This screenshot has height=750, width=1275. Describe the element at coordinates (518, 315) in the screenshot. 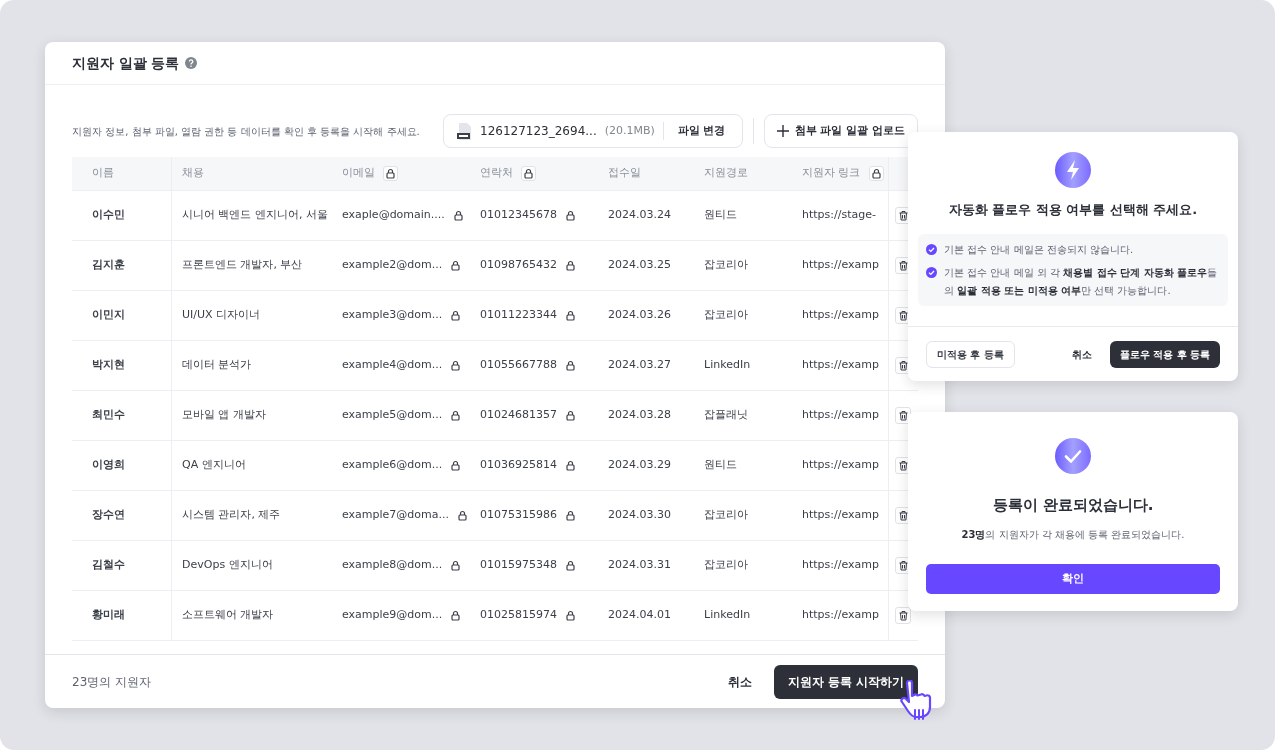

I see `table-cell: 01011223344` at that location.